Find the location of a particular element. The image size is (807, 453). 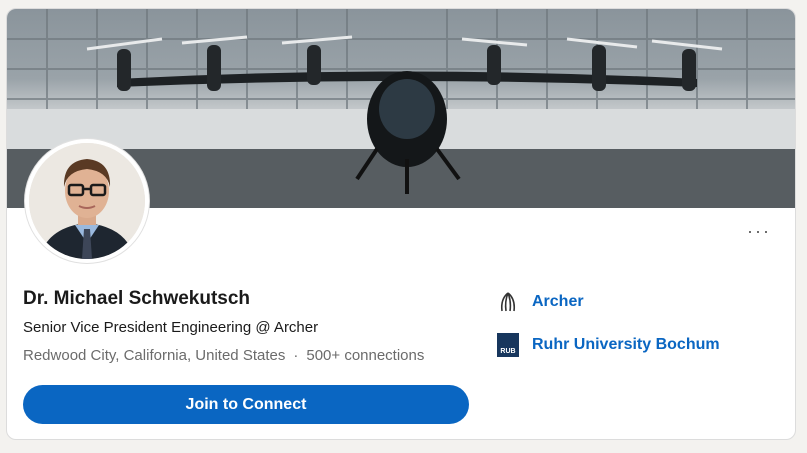

avatar-photo is located at coordinates (87, 201).